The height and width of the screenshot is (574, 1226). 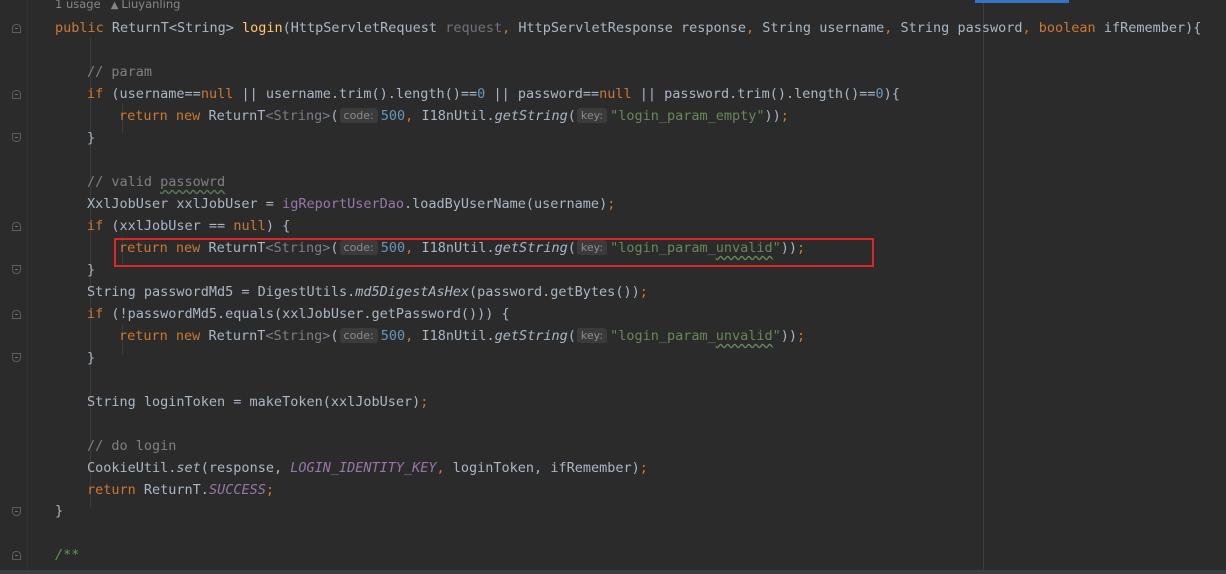 What do you see at coordinates (542, 468) in the screenshot?
I see `code-text: loginToken, ifRemember)` at bounding box center [542, 468].